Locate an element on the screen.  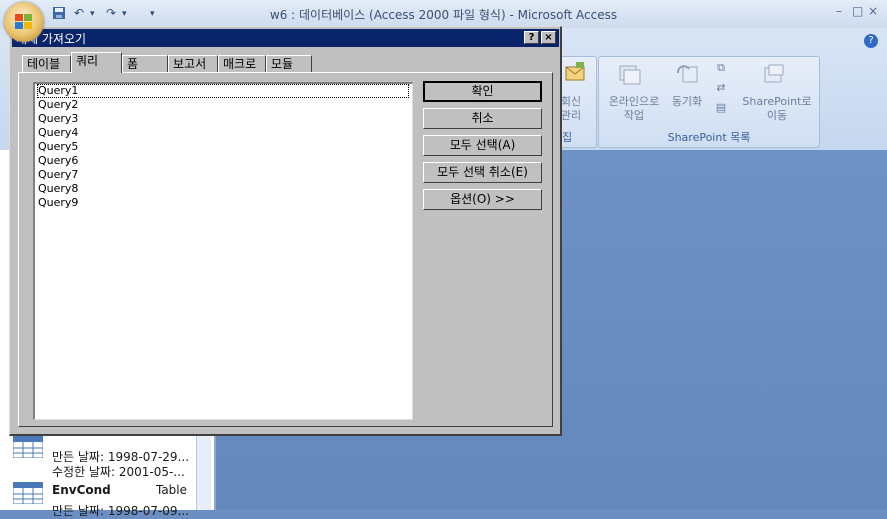
list-item: Query8 is located at coordinates (223, 189).